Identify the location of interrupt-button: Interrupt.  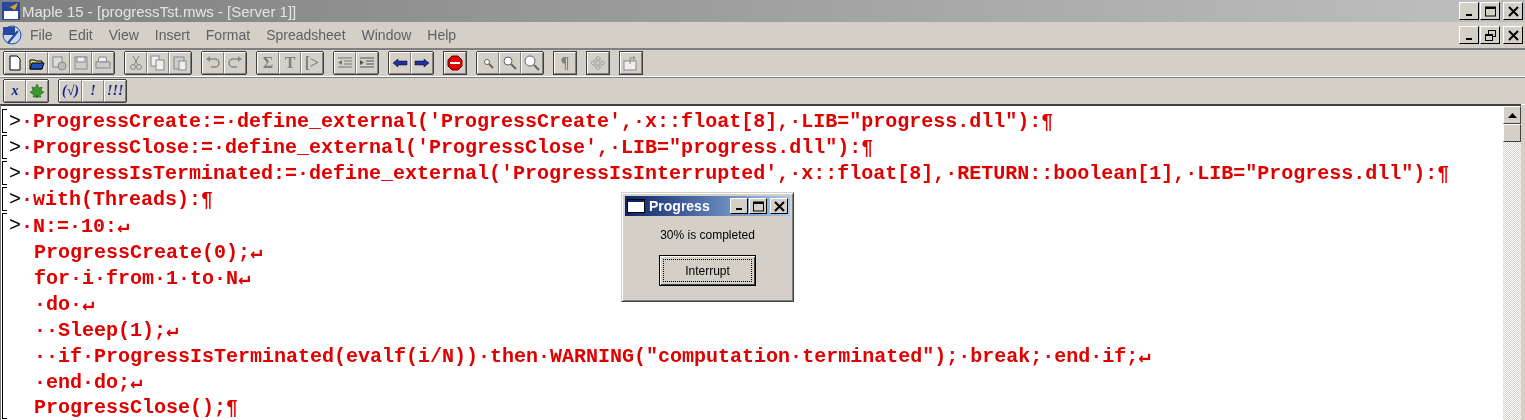
(707, 270).